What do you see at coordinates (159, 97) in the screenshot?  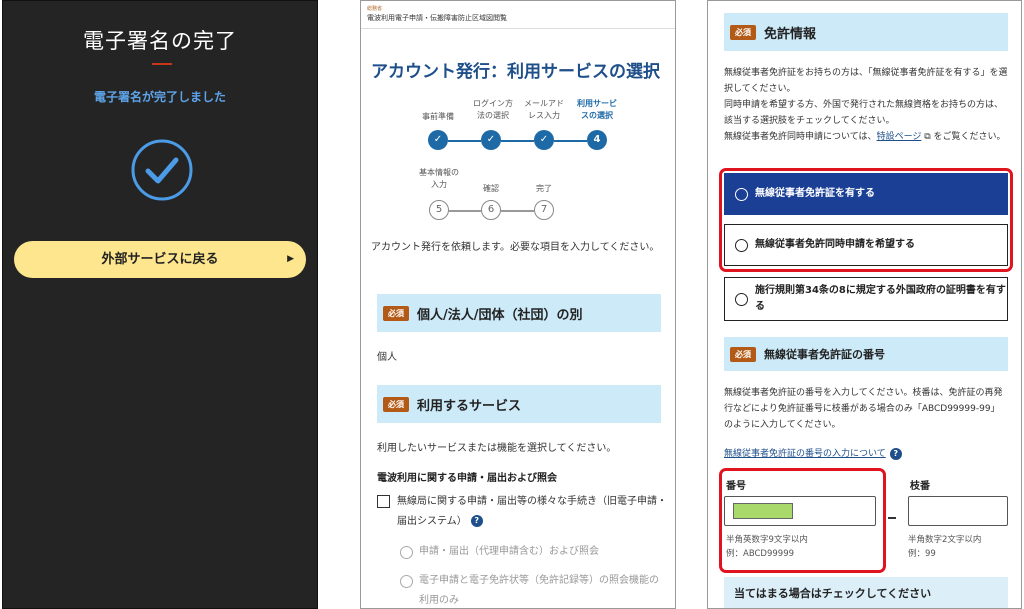 I see `completion-message: 電子署名が完了しました` at bounding box center [159, 97].